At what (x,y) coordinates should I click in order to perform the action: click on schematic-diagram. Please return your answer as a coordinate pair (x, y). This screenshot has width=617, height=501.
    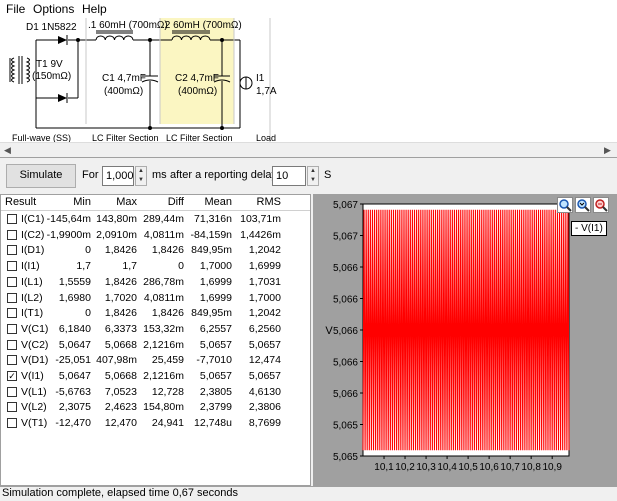
    Looking at the image, I should click on (140, 80).